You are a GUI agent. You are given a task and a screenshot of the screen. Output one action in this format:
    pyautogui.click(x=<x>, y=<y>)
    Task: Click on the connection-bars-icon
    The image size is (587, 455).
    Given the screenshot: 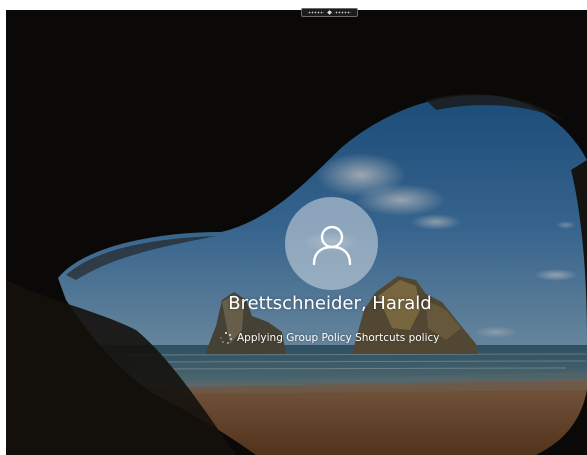 What is the action you would take?
    pyautogui.click(x=316, y=12)
    